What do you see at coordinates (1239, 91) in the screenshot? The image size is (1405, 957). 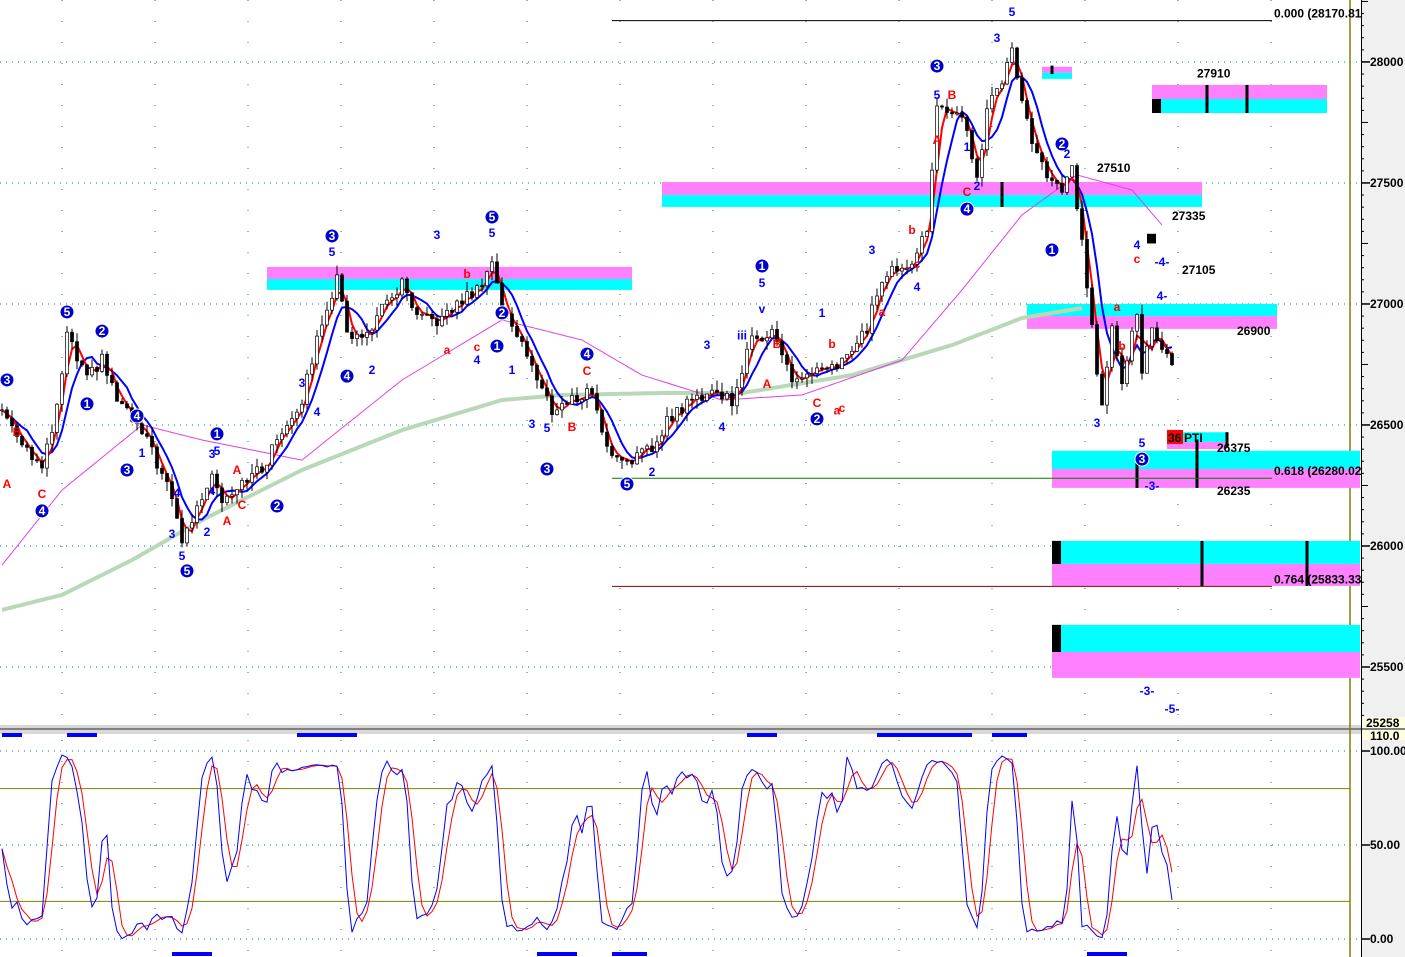 I see `pink-zone` at bounding box center [1239, 91].